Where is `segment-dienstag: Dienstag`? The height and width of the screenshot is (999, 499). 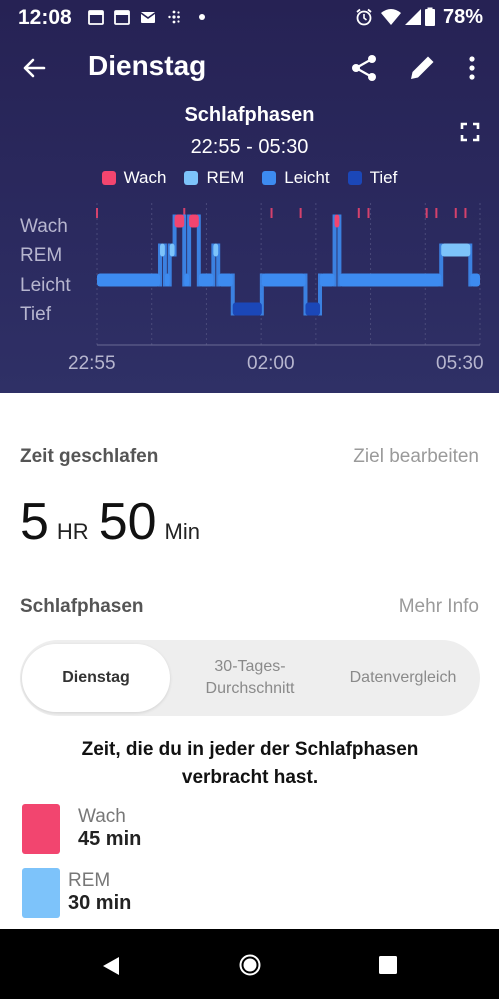 segment-dienstag: Dienstag is located at coordinates (96, 678).